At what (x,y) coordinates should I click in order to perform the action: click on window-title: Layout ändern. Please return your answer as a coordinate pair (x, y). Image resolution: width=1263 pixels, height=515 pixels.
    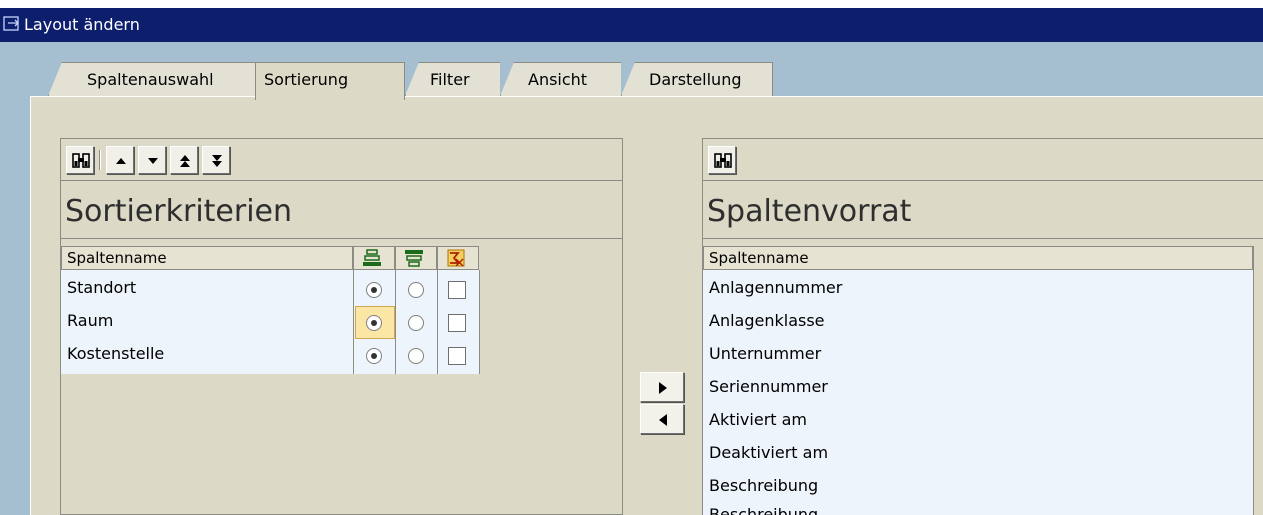
    Looking at the image, I should click on (82, 24).